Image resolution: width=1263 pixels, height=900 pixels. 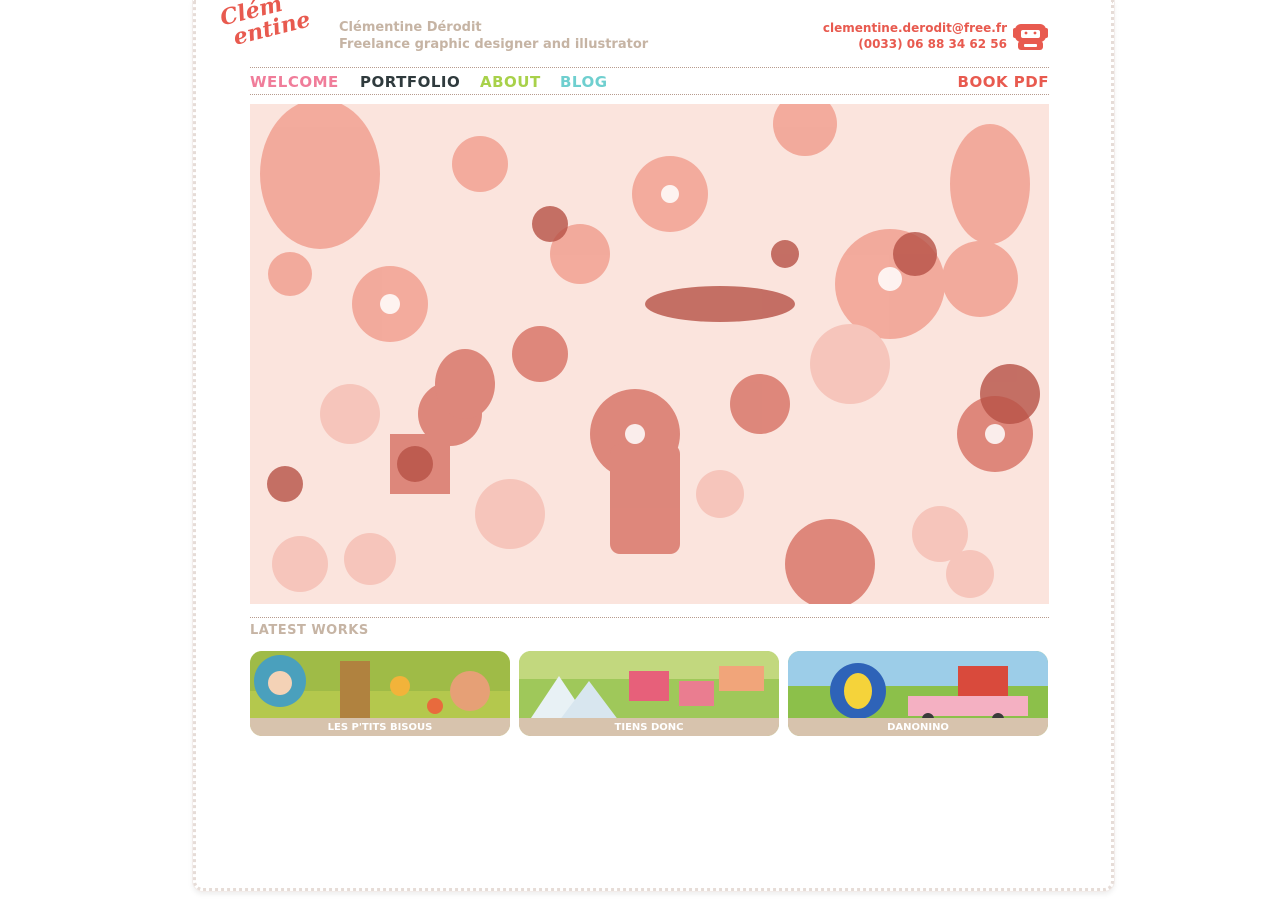 I want to click on nav-book-pdf: BOOK PDF, so click(x=1003, y=82).